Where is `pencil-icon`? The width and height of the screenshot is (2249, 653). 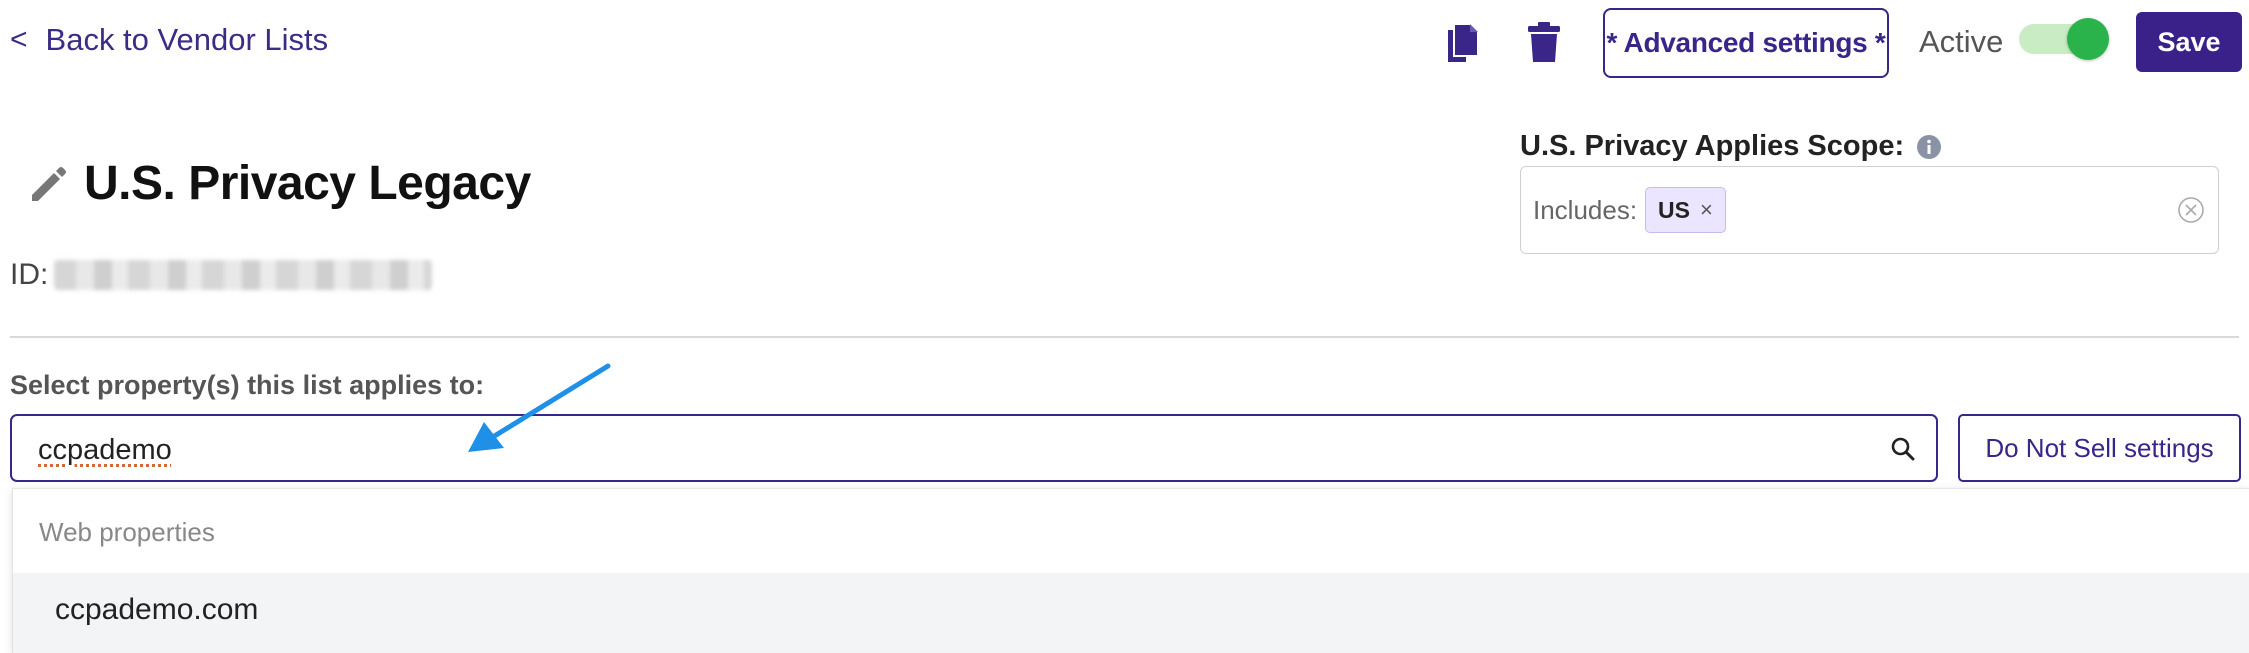
pencil-icon is located at coordinates (48, 185).